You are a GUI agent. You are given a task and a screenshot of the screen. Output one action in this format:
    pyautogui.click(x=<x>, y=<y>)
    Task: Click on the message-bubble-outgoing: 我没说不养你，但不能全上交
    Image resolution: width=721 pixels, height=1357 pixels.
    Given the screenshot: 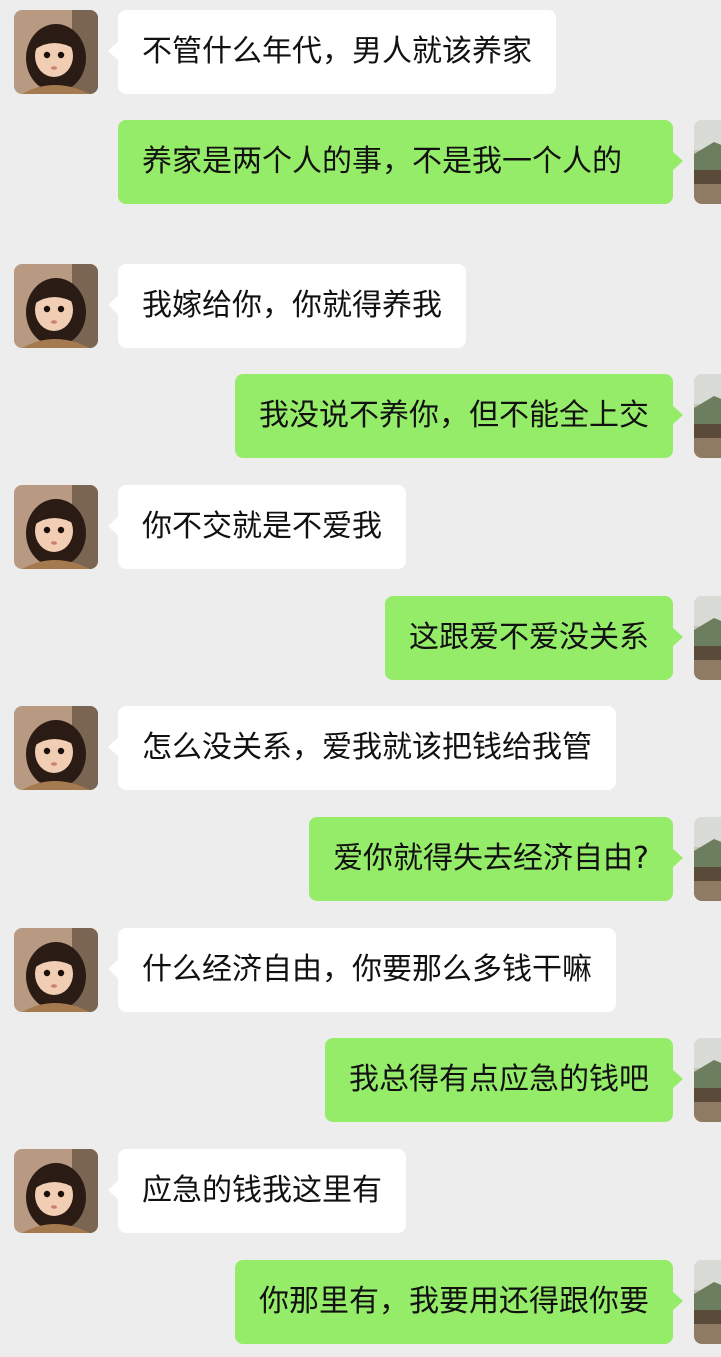 What is the action you would take?
    pyautogui.click(x=459, y=416)
    